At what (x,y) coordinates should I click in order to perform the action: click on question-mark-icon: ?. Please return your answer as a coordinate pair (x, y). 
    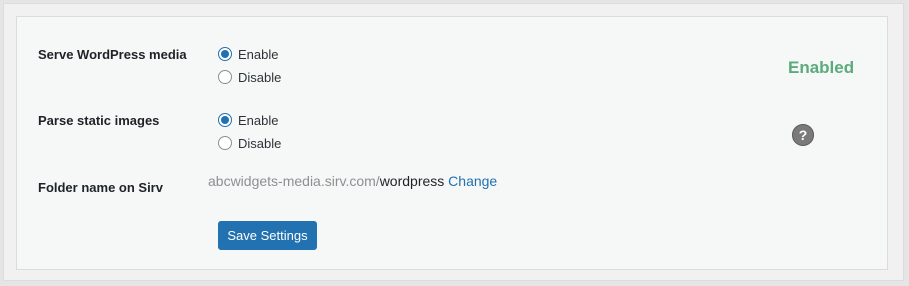
    Looking at the image, I should click on (803, 135).